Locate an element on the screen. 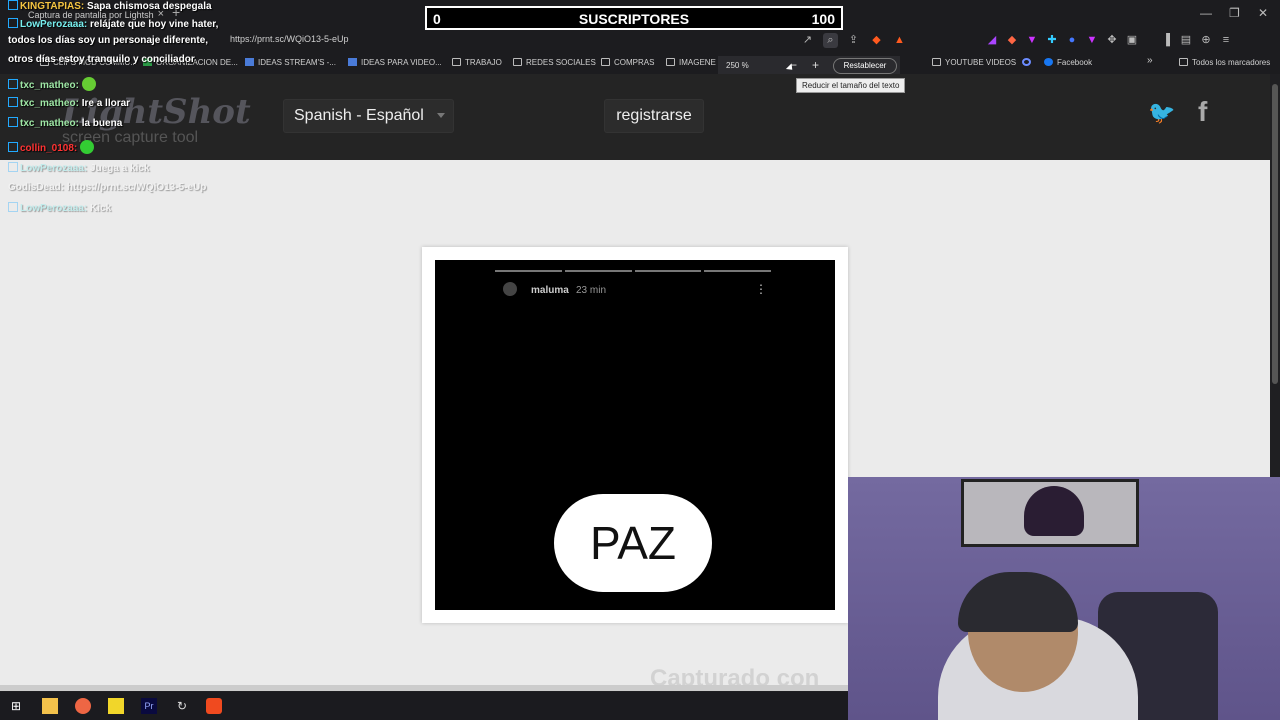 The height and width of the screenshot is (720, 1280). chat-message: KINGTAPIAS: Sapa chismosa despegala is located at coordinates (110, 6).